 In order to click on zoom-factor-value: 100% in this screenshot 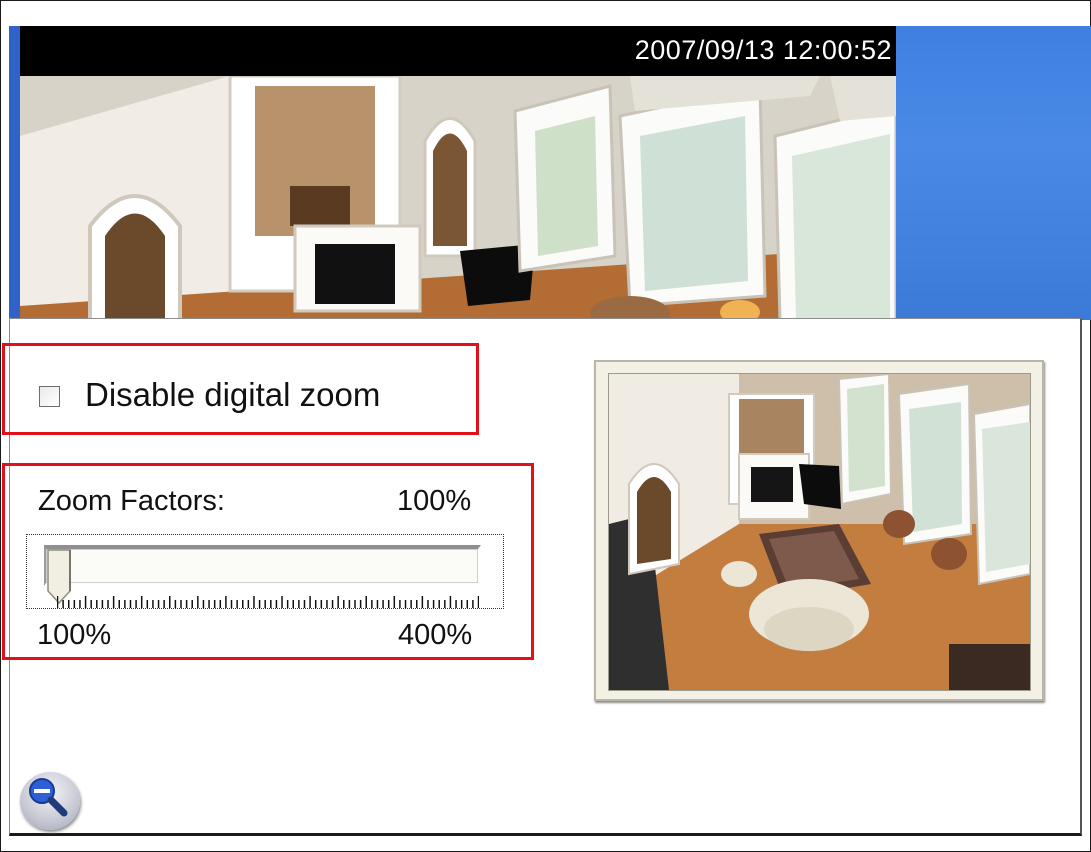, I will do `click(434, 501)`.